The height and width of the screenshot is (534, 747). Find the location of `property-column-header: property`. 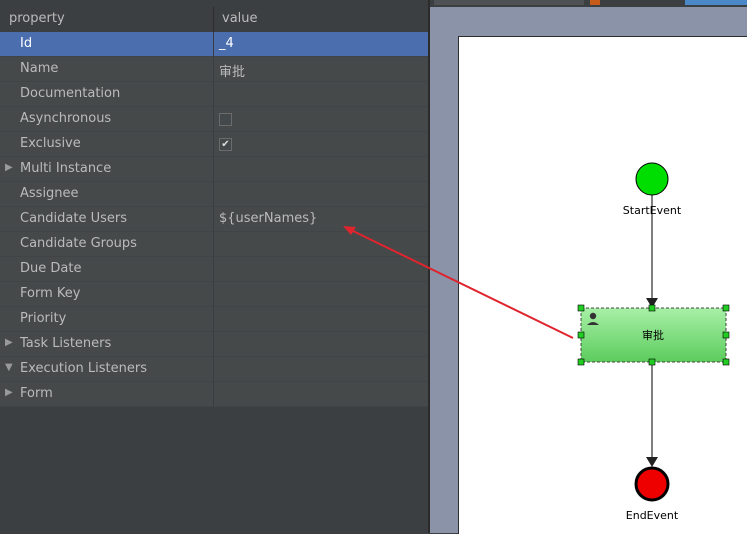

property-column-header: property is located at coordinates (37, 18).